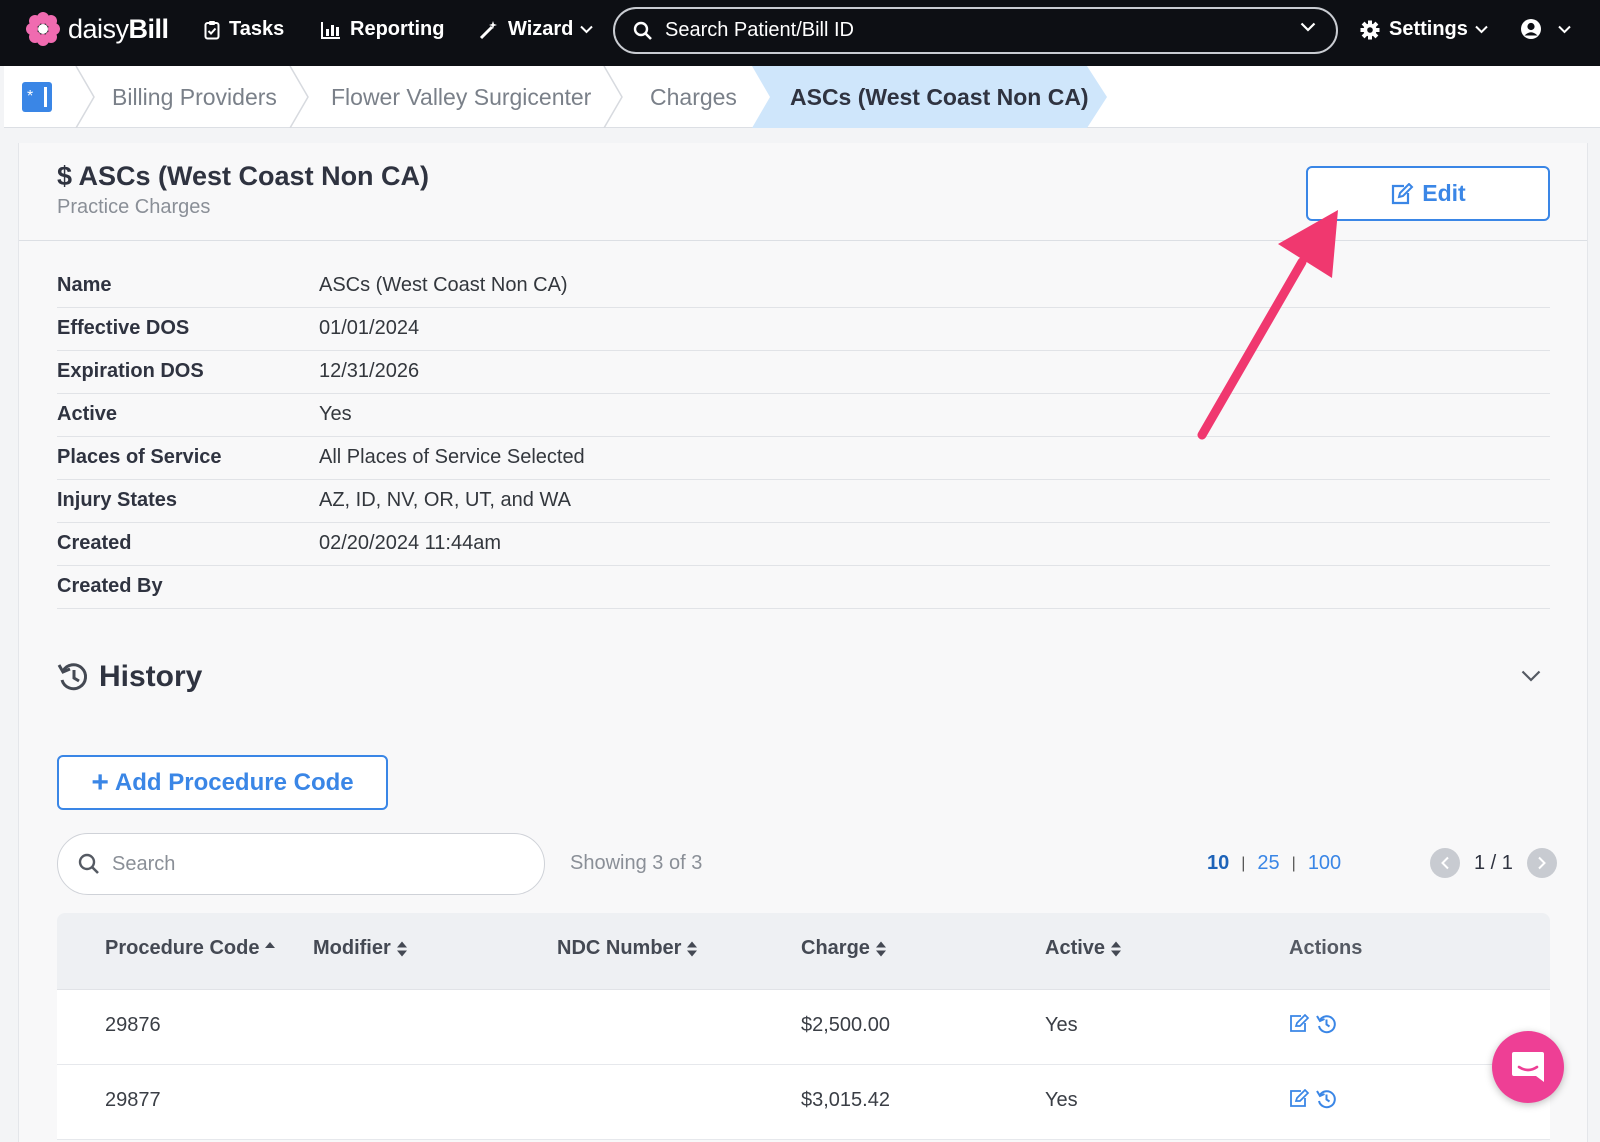  What do you see at coordinates (1545, 29) in the screenshot?
I see `user-menu` at bounding box center [1545, 29].